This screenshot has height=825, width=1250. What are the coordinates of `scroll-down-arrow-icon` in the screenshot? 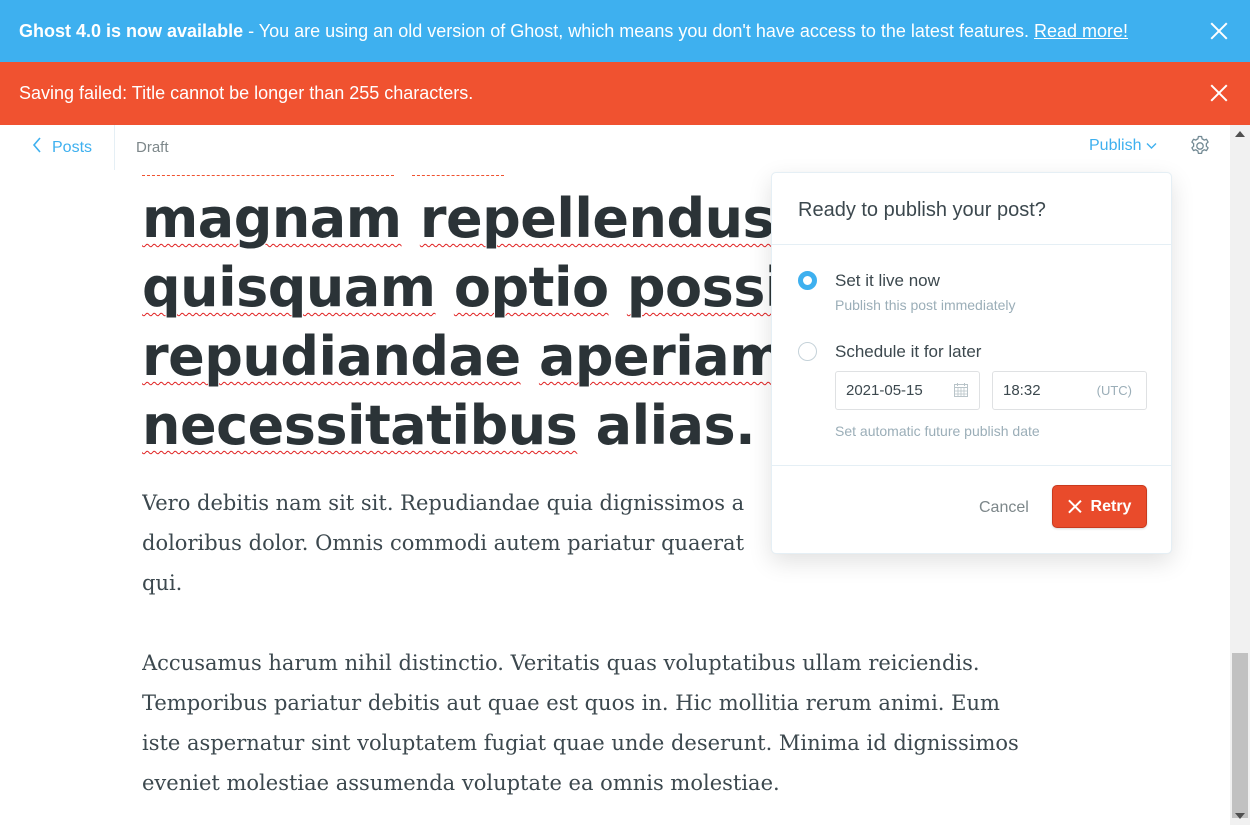 It's located at (1240, 816).